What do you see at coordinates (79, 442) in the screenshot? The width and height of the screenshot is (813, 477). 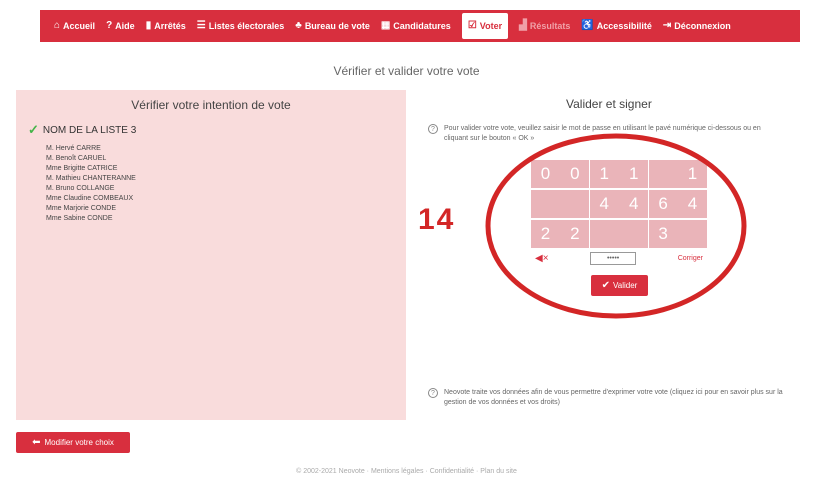 I see `modify-label: Modifier votre choix` at bounding box center [79, 442].